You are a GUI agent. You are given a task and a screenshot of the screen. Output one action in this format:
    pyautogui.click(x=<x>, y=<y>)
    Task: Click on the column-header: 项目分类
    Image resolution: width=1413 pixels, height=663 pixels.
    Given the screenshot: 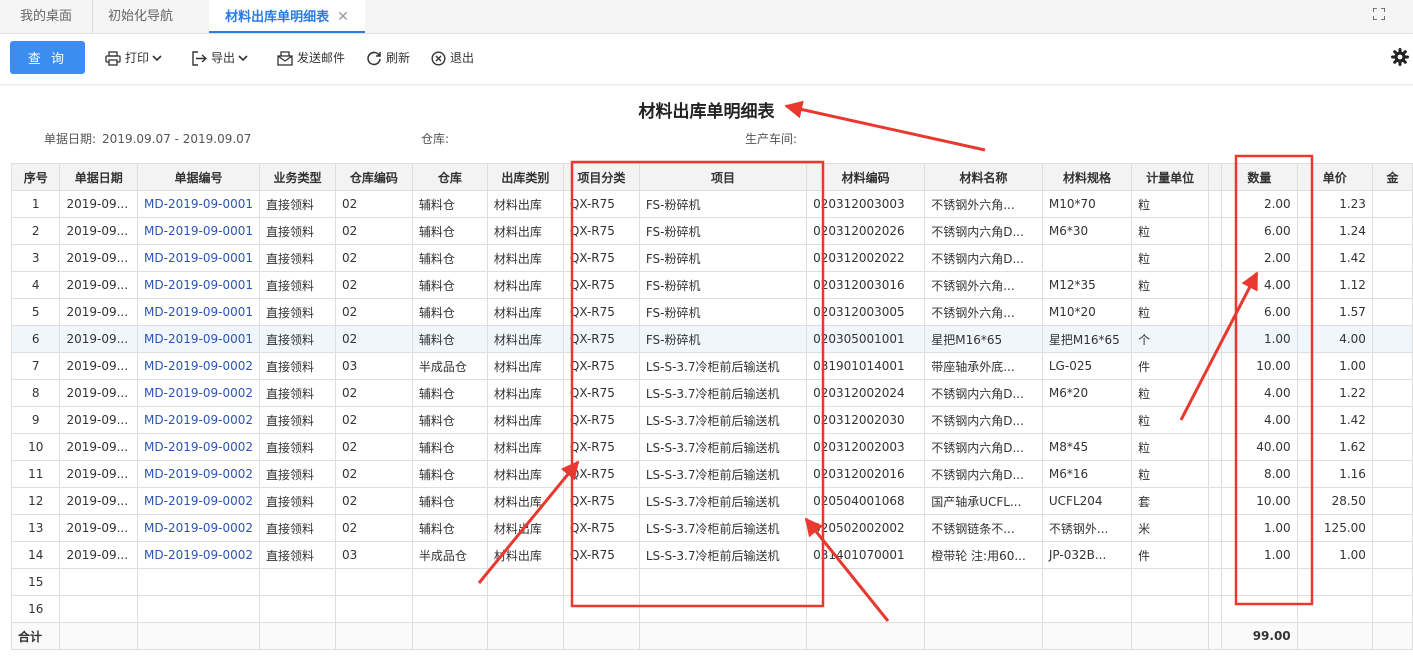 What is the action you would take?
    pyautogui.click(x=601, y=177)
    